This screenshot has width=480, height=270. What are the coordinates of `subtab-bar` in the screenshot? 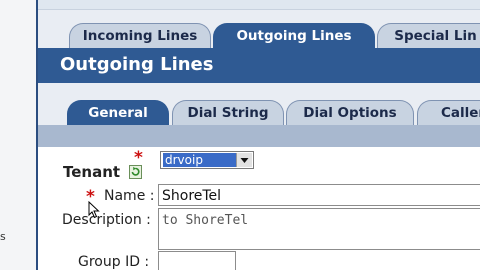 It's located at (259, 136).